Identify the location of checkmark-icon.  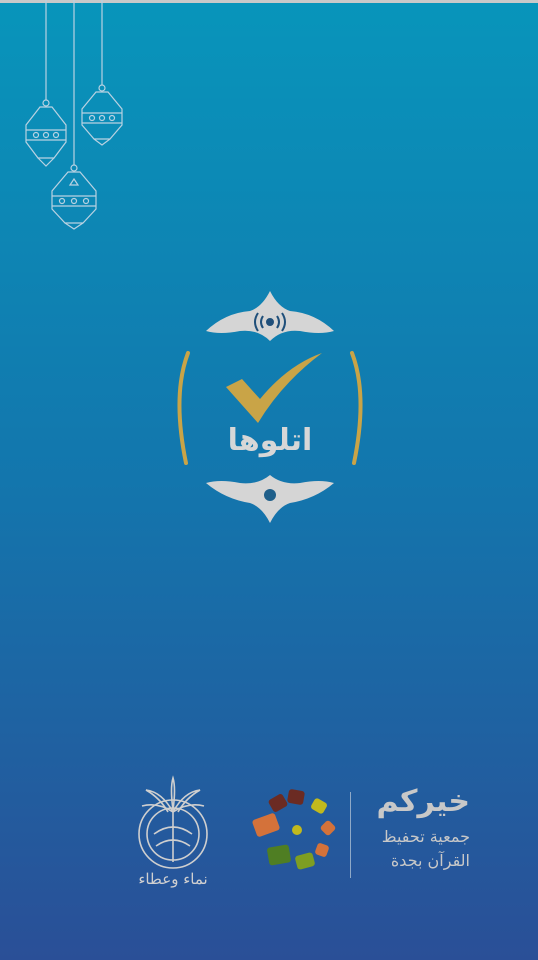
(274, 388).